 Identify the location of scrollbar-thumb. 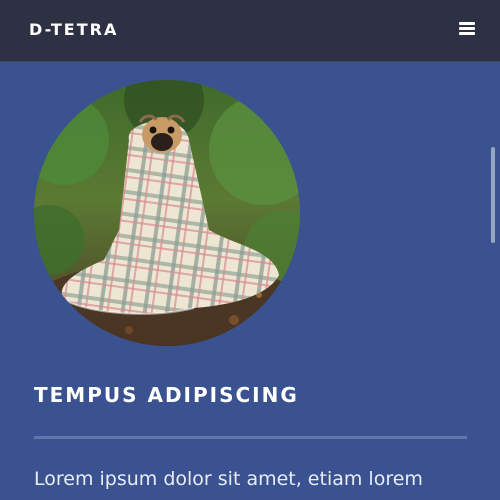
(493, 195).